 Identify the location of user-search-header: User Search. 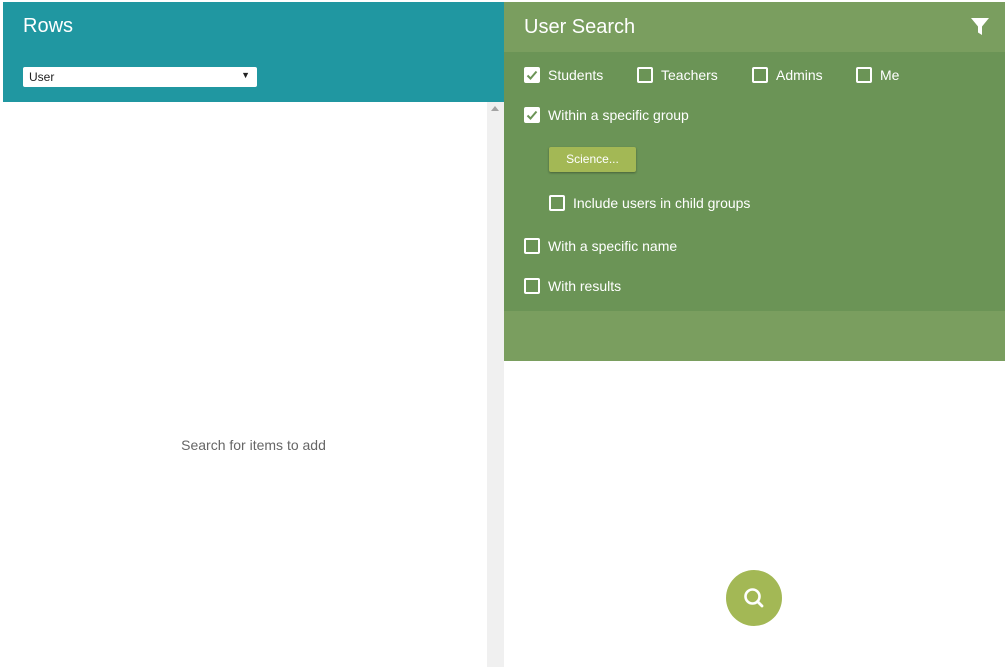
(754, 27).